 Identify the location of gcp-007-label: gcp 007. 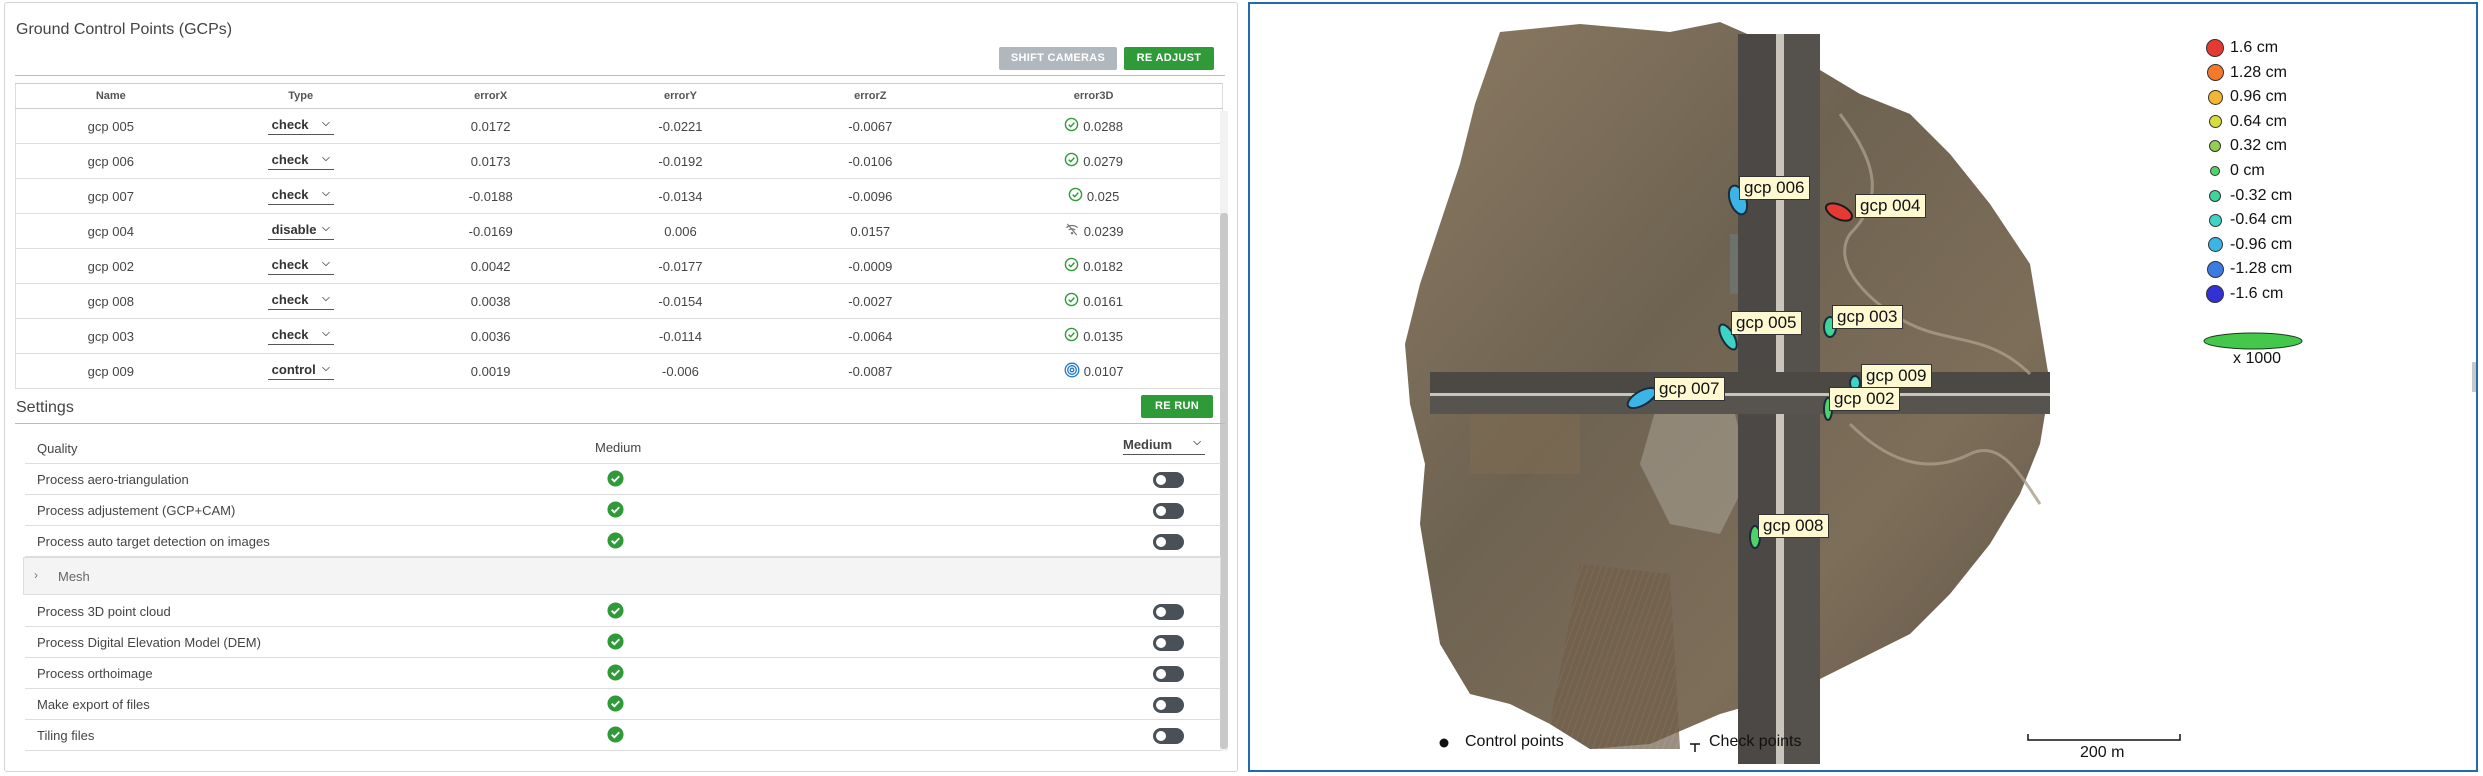
(1689, 389).